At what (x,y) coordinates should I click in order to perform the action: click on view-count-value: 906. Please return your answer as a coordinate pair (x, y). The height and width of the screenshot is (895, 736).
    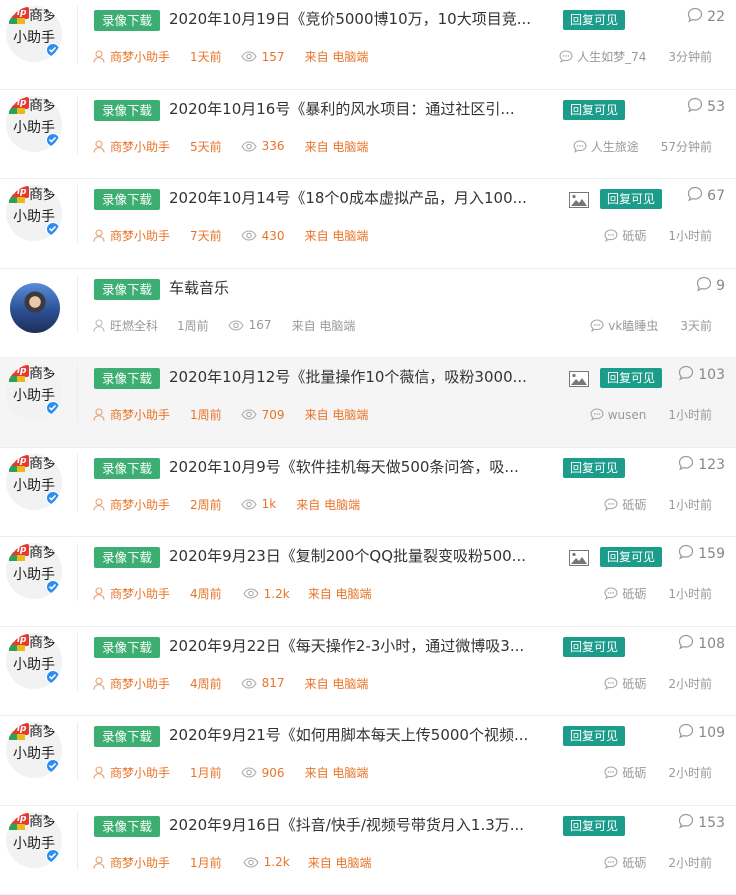
    Looking at the image, I should click on (273, 773).